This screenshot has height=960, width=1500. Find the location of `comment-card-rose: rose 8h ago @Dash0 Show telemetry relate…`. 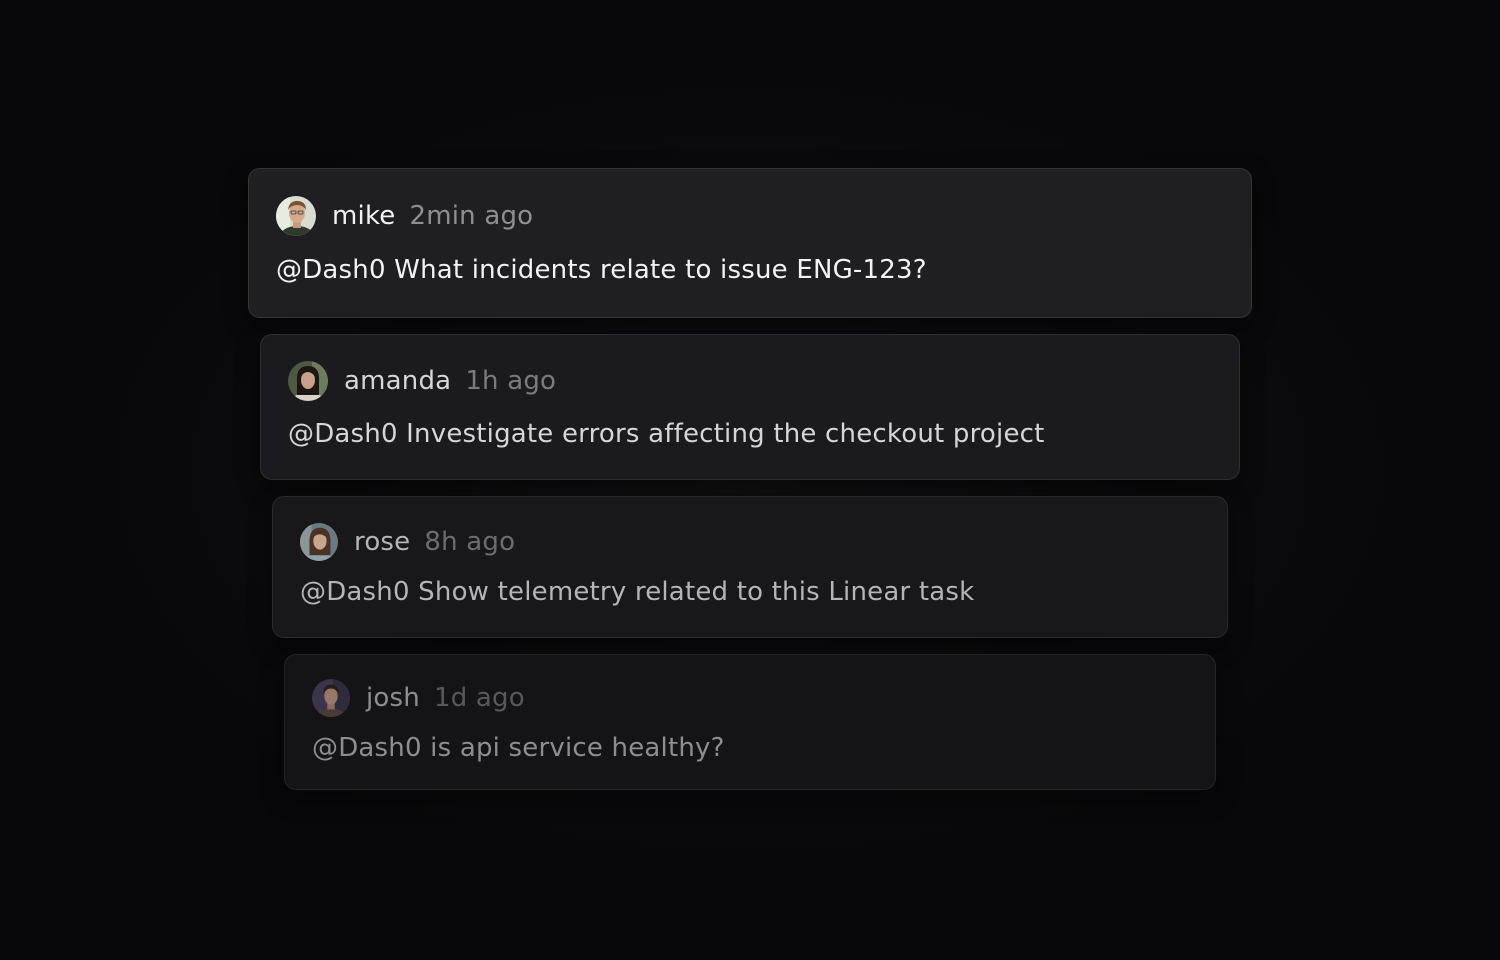

comment-card-rose: rose 8h ago @Dash0 Show telemetry relate… is located at coordinates (750, 567).